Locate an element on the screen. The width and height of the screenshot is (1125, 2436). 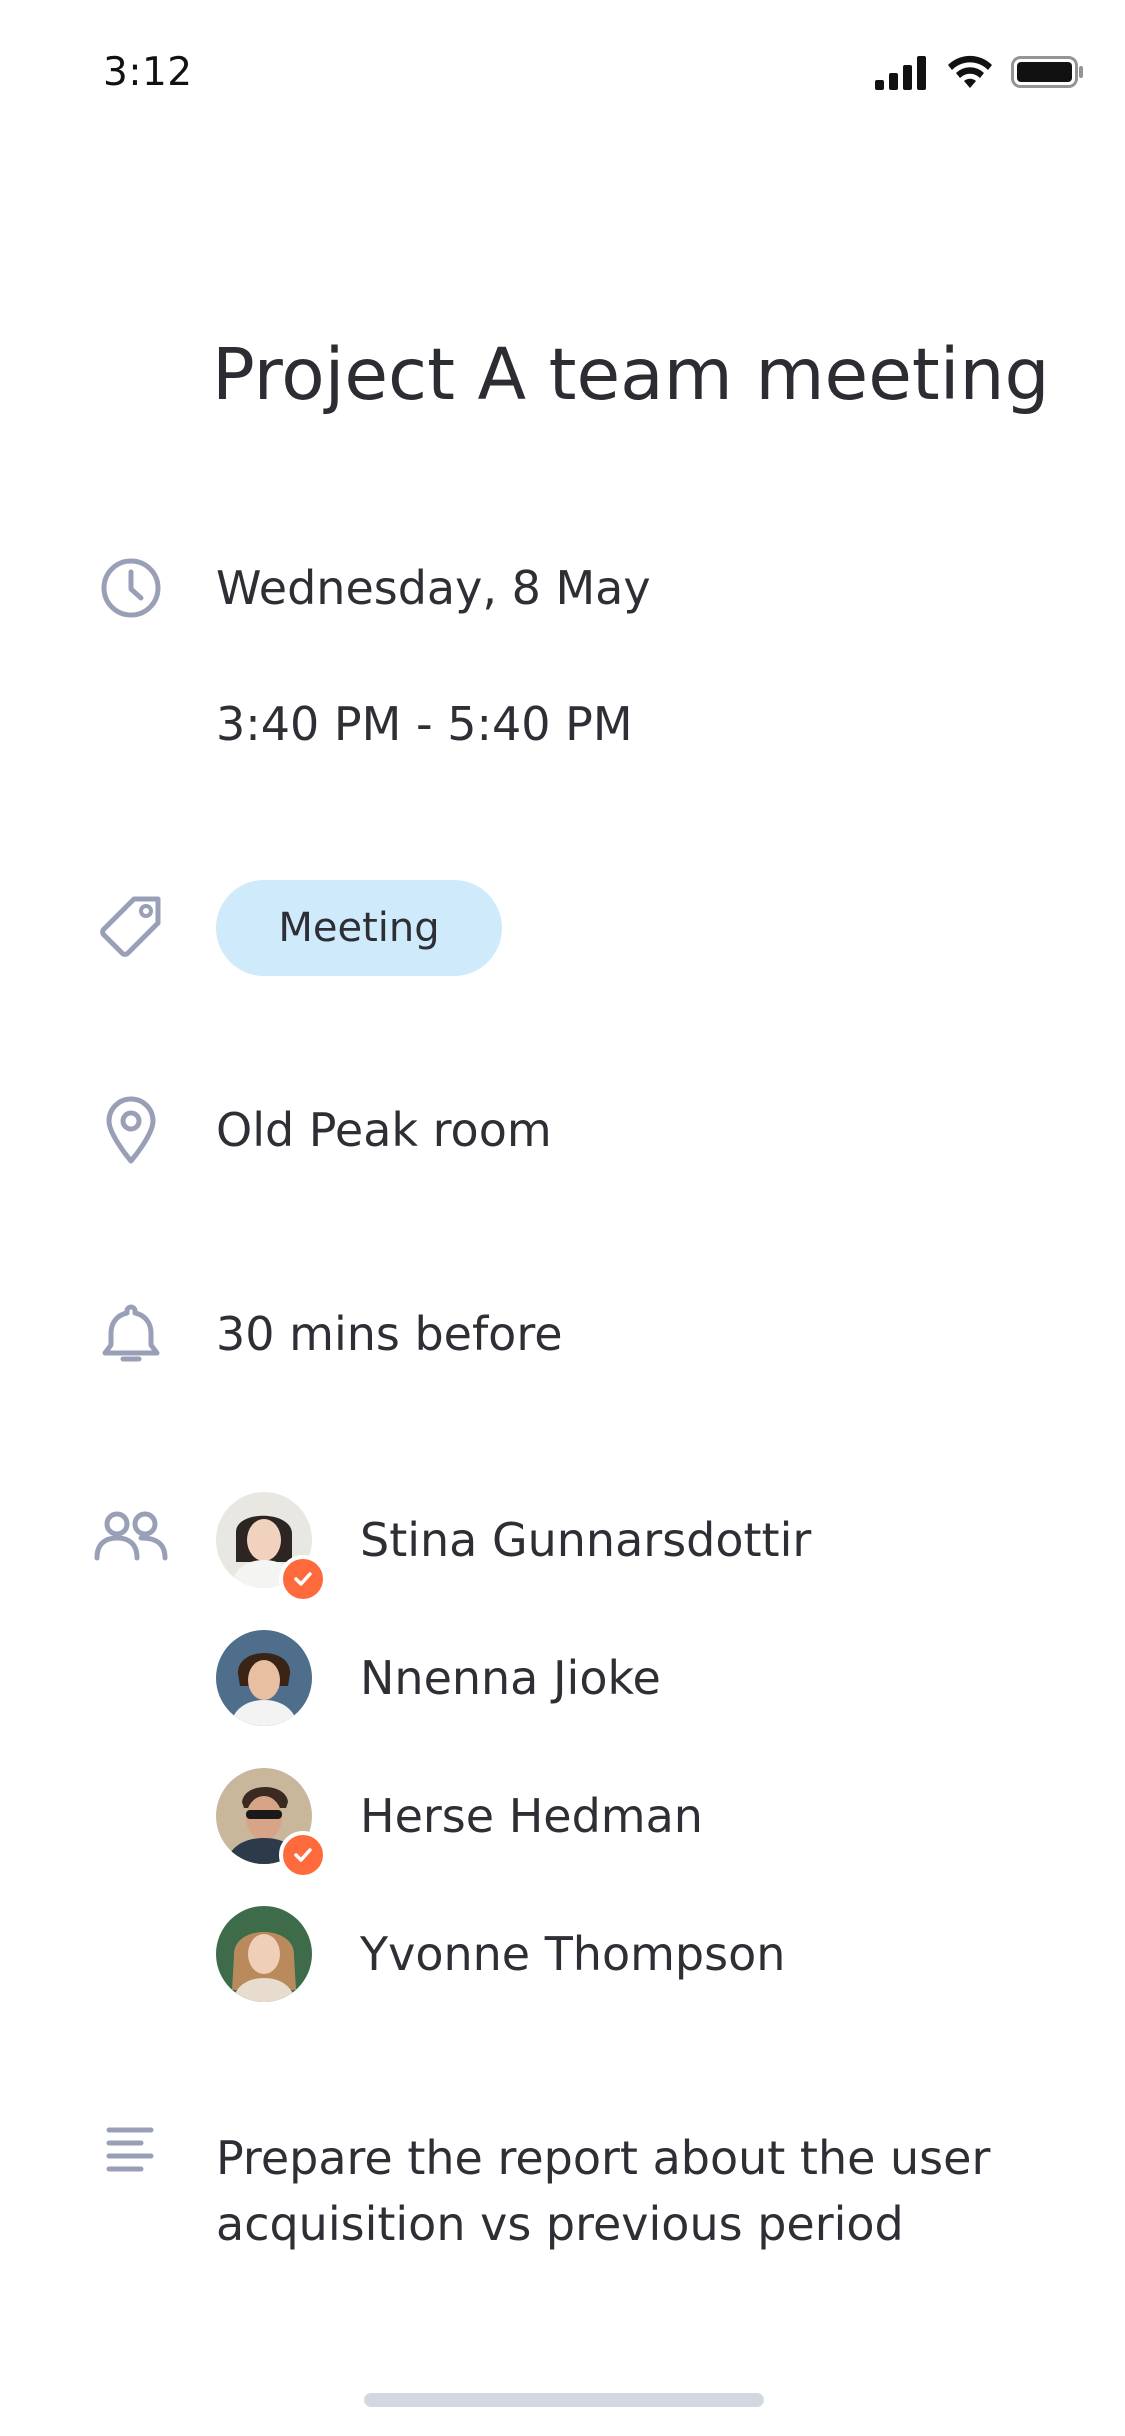
location-pin-icon is located at coordinates (131, 1130).